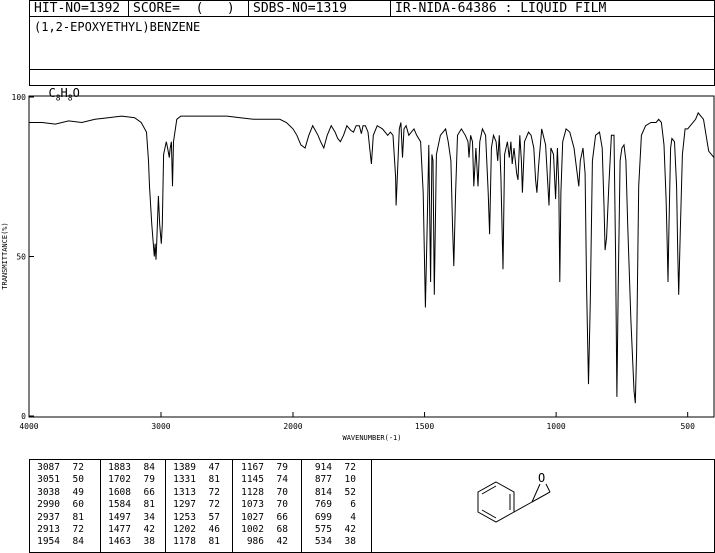 This screenshot has height=553, width=715. What do you see at coordinates (357, 421) in the screenshot?
I see `x-axis-ticks: 4000 3000 2000 1500 1000 500` at bounding box center [357, 421].